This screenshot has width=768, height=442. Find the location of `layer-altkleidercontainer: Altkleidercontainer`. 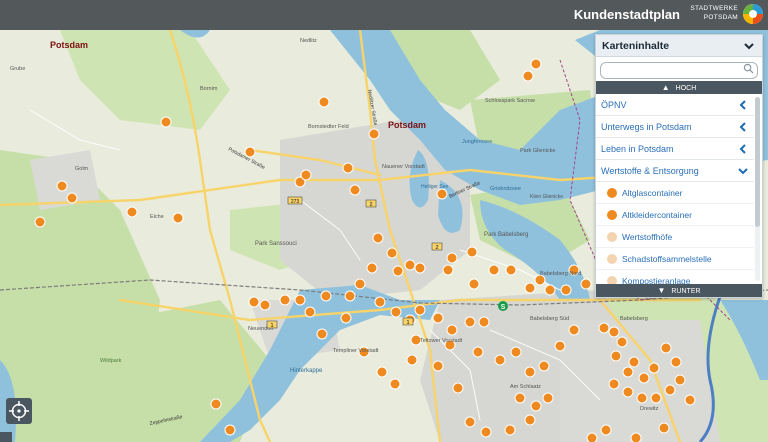

layer-altkleidercontainer: Altkleidercontainer is located at coordinates (675, 215).